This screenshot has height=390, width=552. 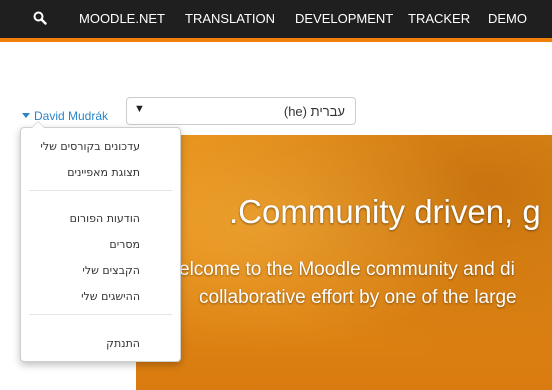 What do you see at coordinates (439, 19) in the screenshot?
I see `nav-link-tracker: TRACKER` at bounding box center [439, 19].